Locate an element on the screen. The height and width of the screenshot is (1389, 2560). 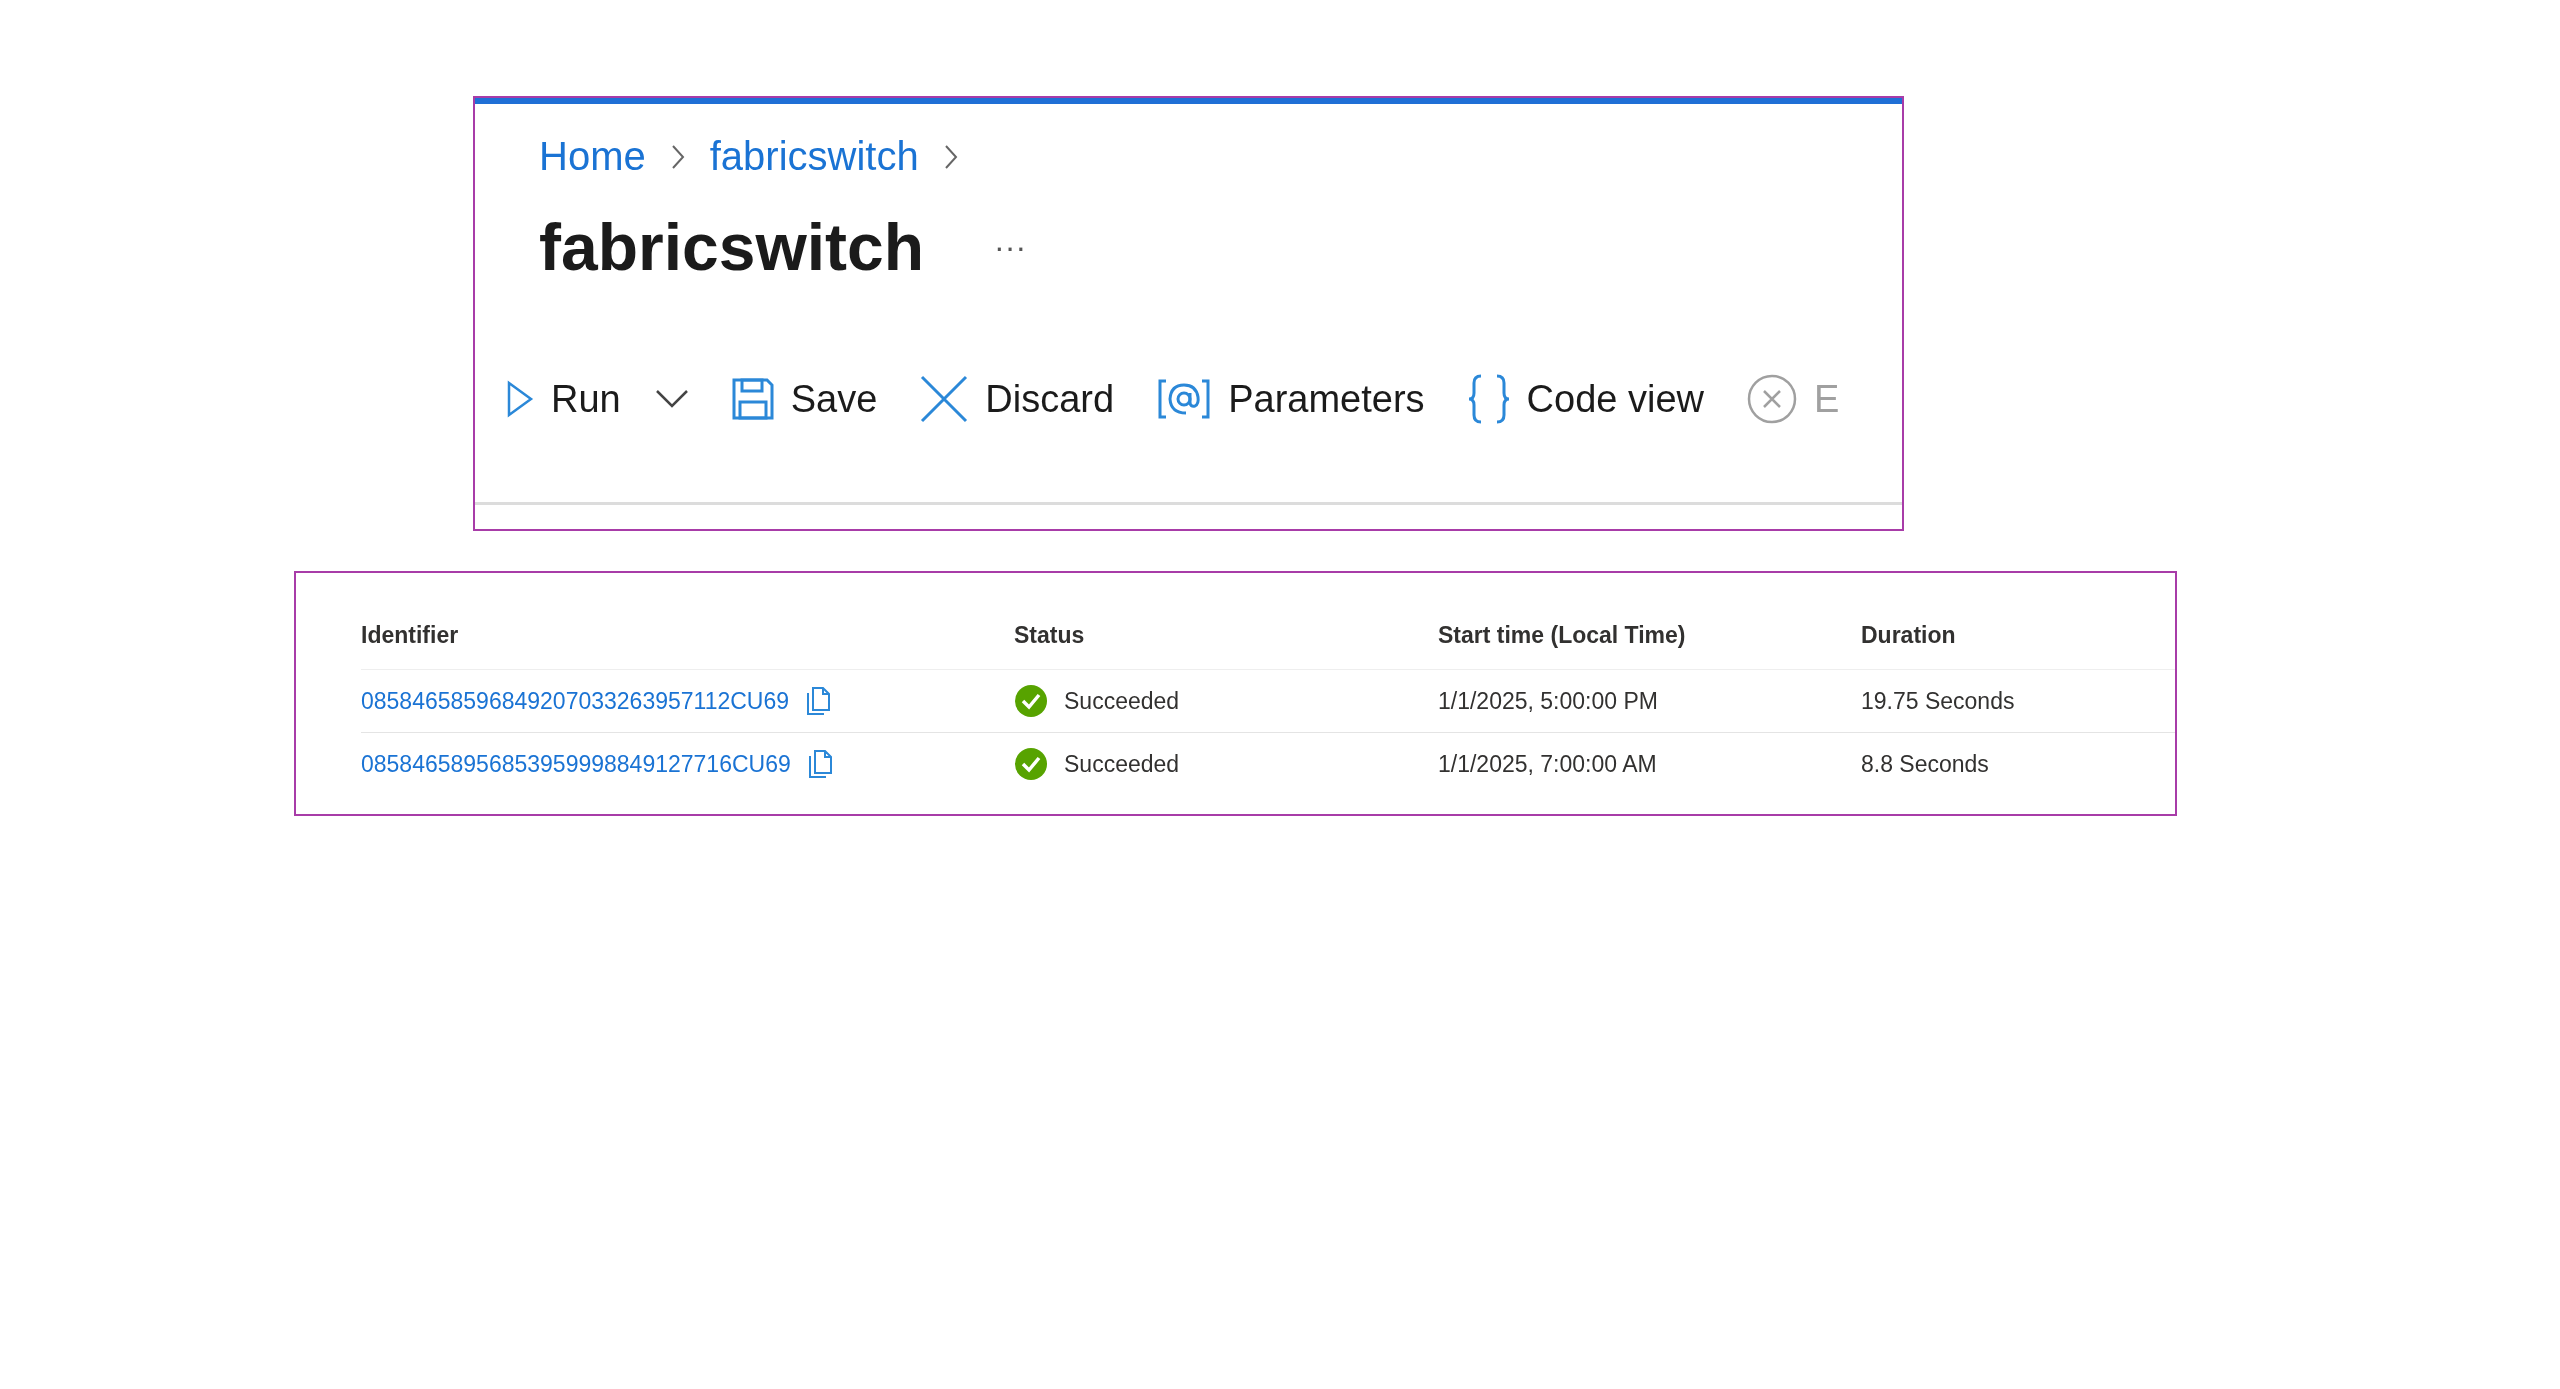
column-header: Status is located at coordinates (1050, 635).